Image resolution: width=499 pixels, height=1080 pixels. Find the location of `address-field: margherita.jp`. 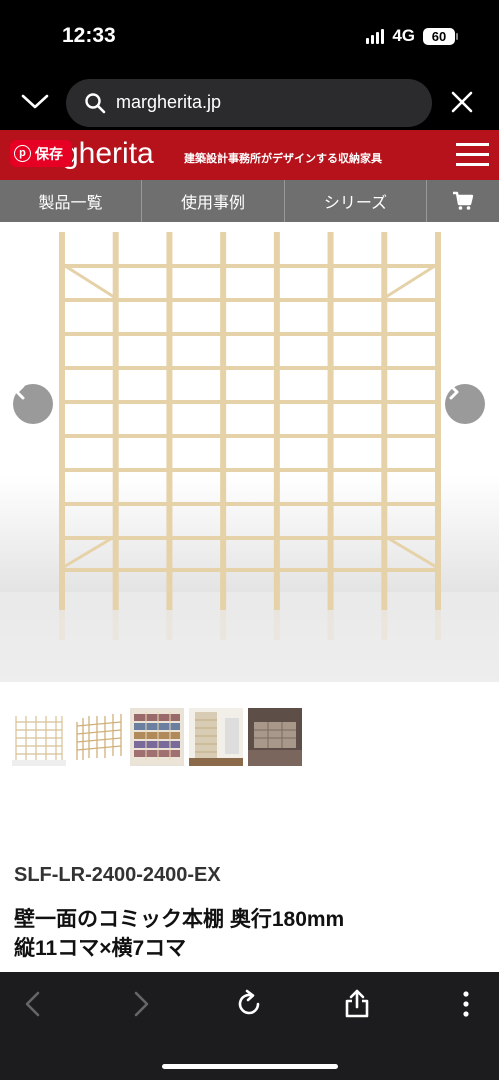

address-field: margherita.jp is located at coordinates (249, 103).